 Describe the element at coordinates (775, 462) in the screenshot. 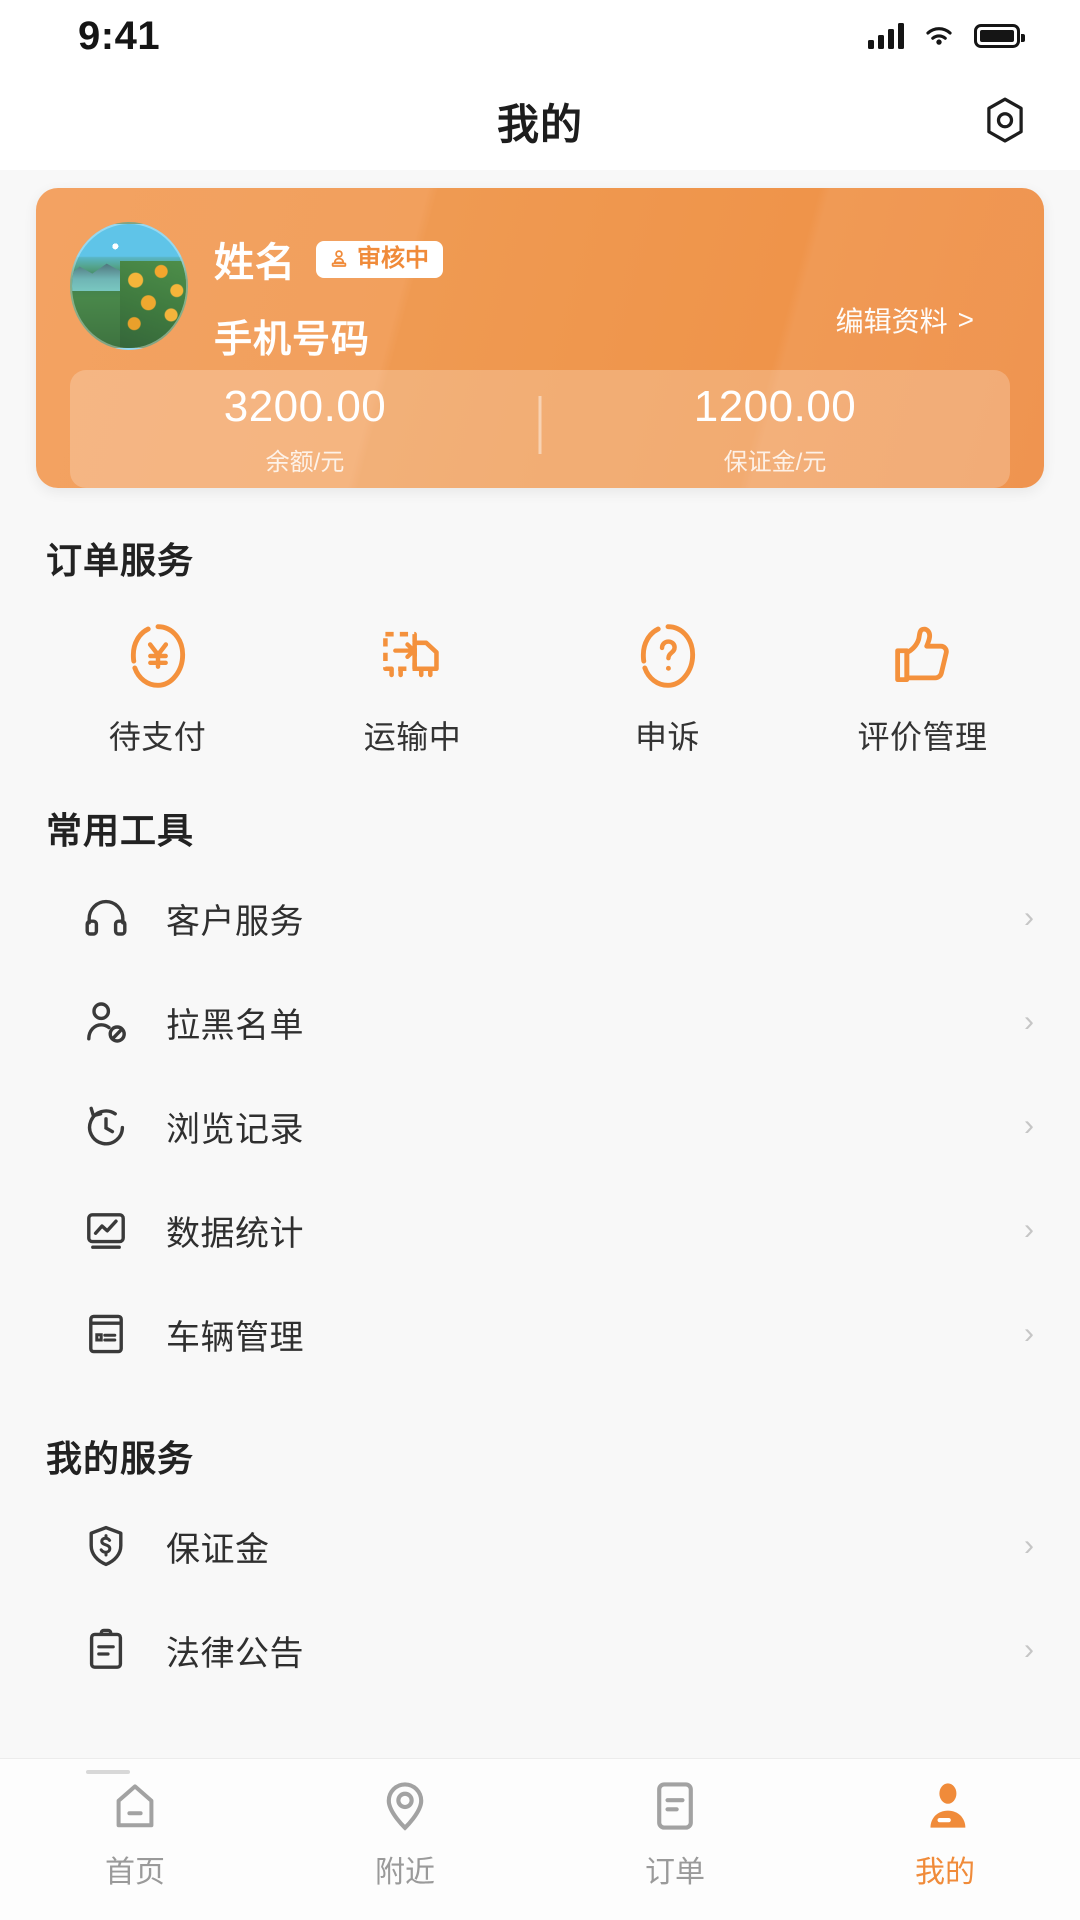

I see `balance-label: 保证金/元` at that location.